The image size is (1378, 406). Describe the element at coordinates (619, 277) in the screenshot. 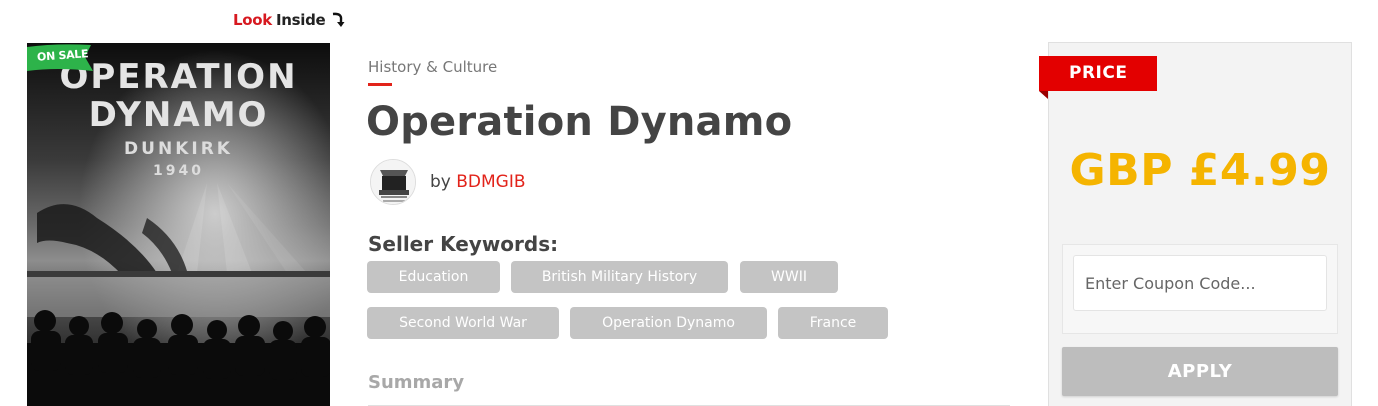

I see `keyword-tag: British Military History` at that location.